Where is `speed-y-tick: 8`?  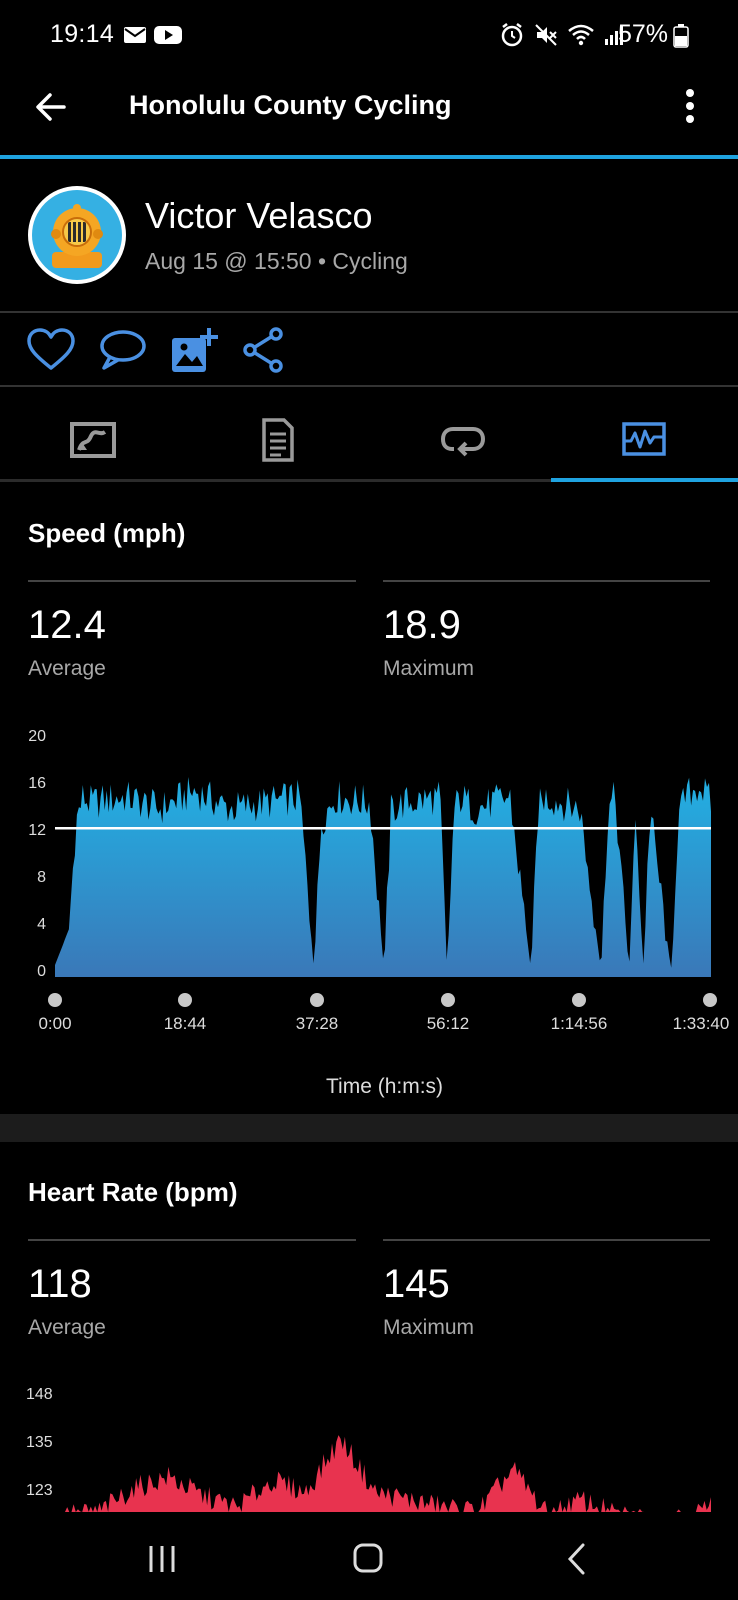 speed-y-tick: 8 is located at coordinates (41, 877).